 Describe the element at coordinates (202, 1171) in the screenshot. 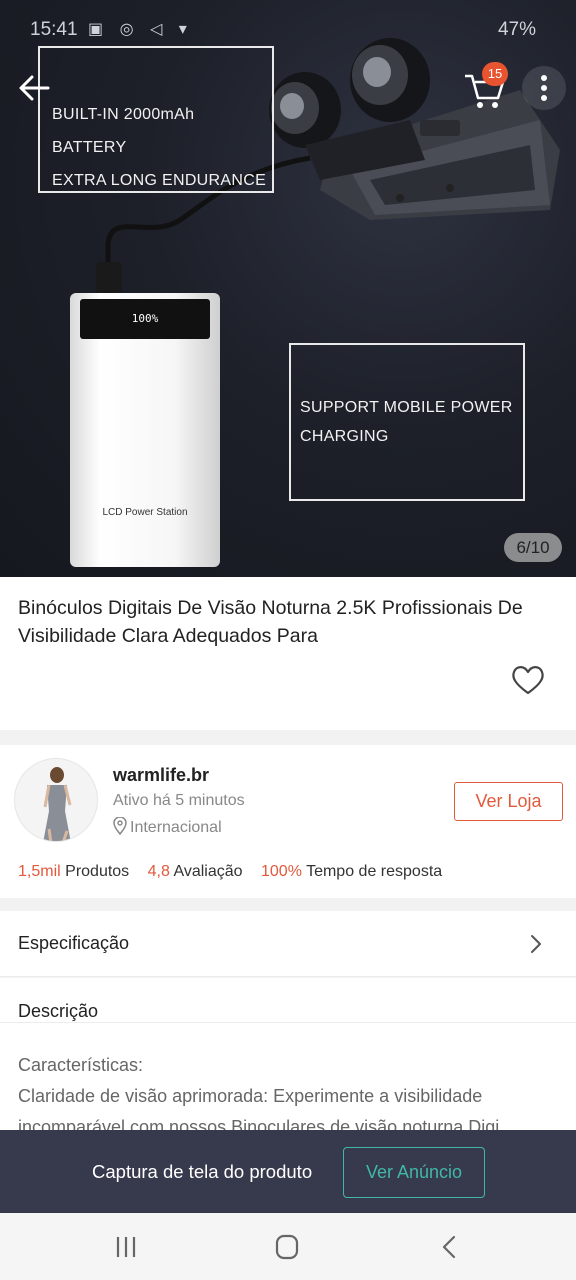

I see `capture-bar-text: Captura de tela do produto` at that location.